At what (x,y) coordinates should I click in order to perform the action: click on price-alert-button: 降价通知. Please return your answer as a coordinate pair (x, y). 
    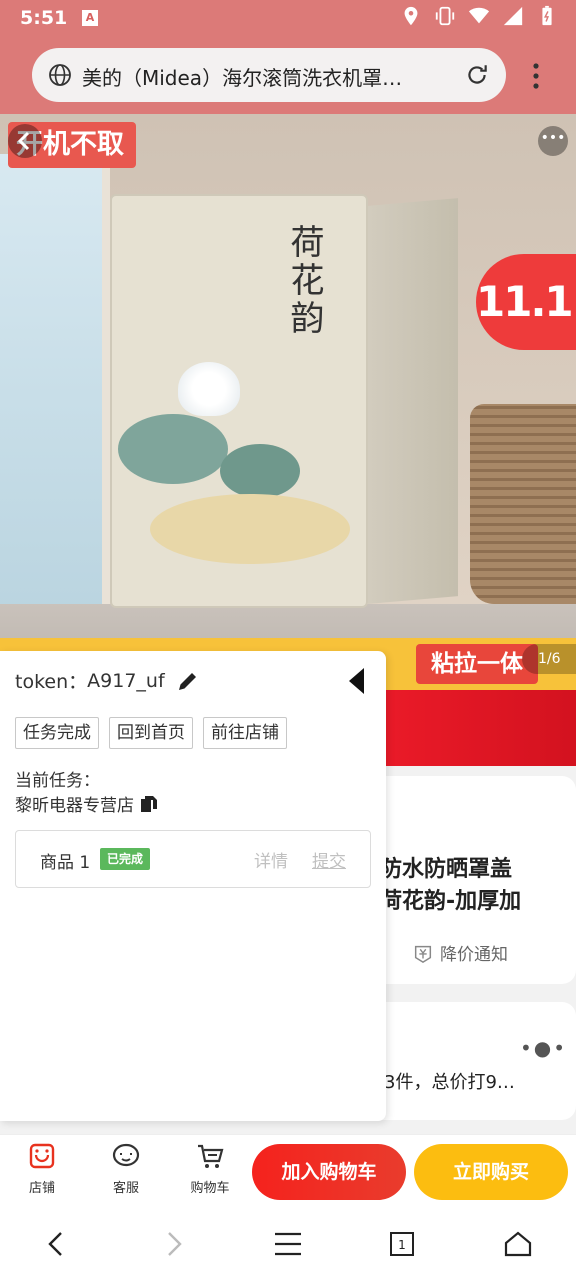
    Looking at the image, I should click on (460, 952).